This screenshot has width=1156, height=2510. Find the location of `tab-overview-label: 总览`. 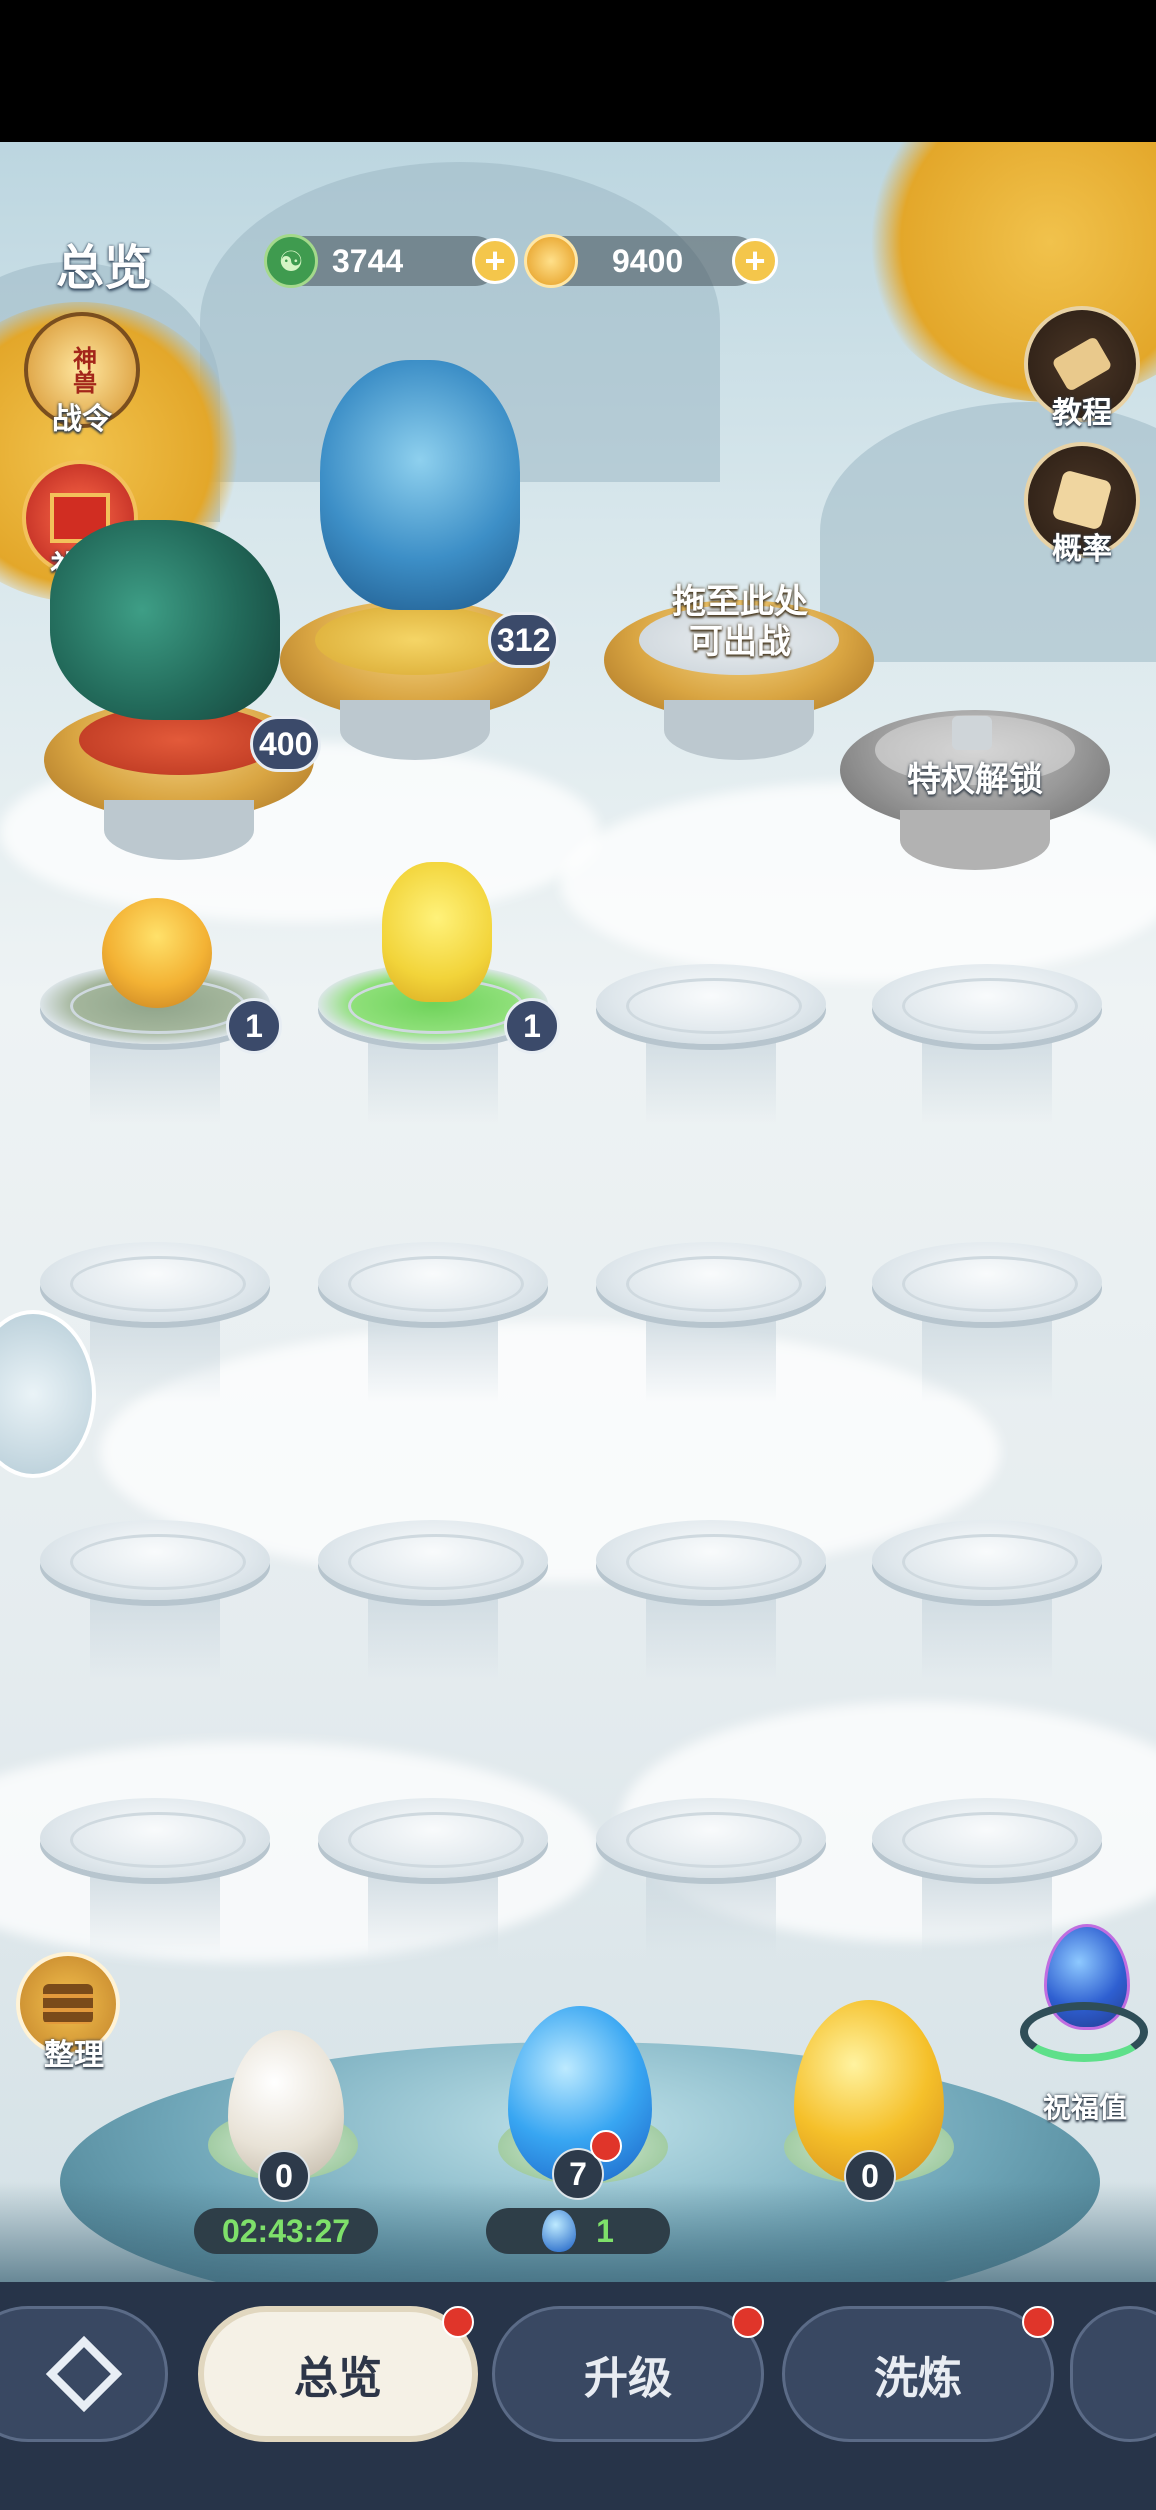

tab-overview-label: 总览 is located at coordinates (338, 2378).